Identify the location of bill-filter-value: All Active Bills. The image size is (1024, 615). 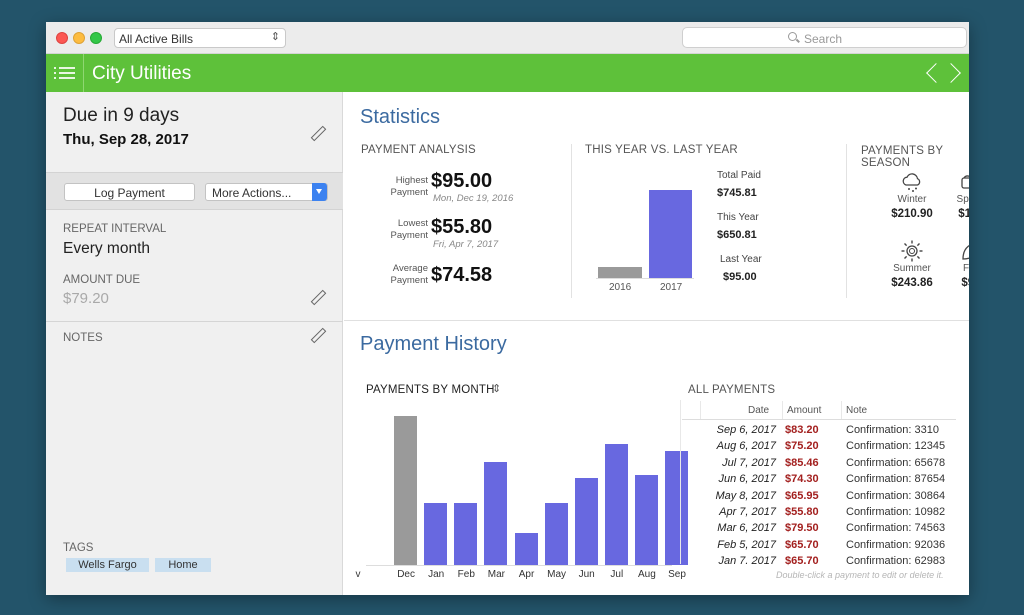
(156, 39).